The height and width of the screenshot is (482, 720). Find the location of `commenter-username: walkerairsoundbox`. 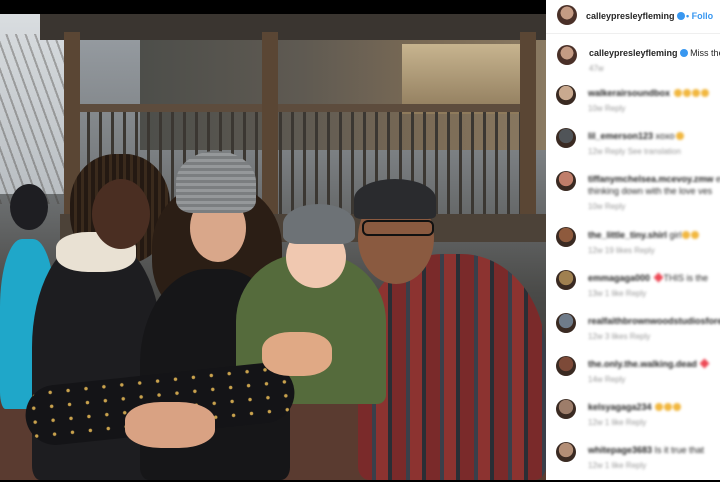

commenter-username: walkerairsoundbox is located at coordinates (630, 93).